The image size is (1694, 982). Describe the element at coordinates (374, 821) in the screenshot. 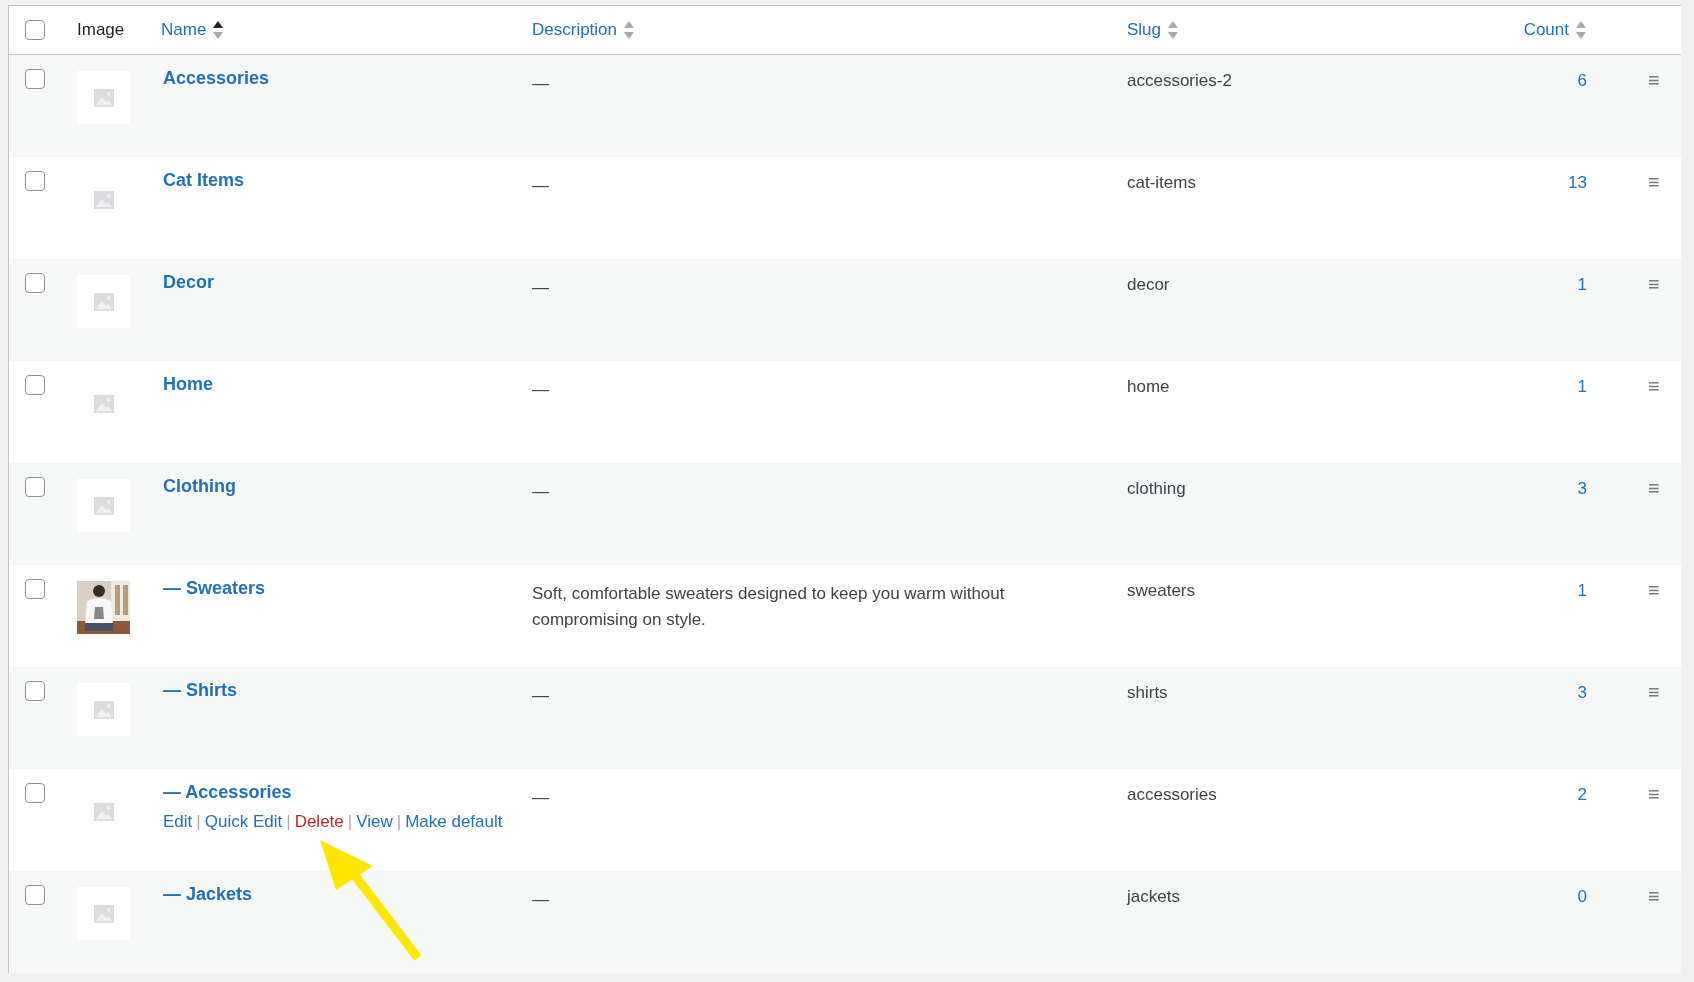

I see `row-action-link: View` at that location.